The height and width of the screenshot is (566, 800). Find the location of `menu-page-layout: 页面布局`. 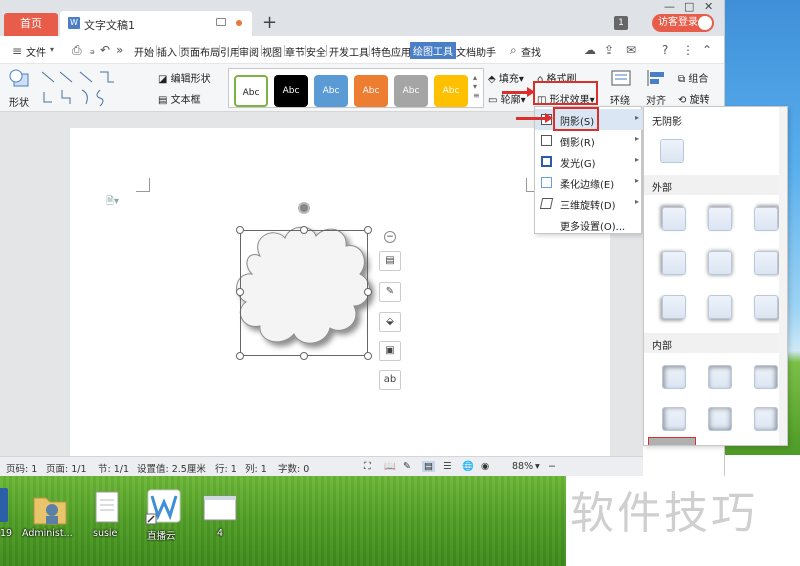

menu-page-layout: 页面布局 is located at coordinates (200, 51).